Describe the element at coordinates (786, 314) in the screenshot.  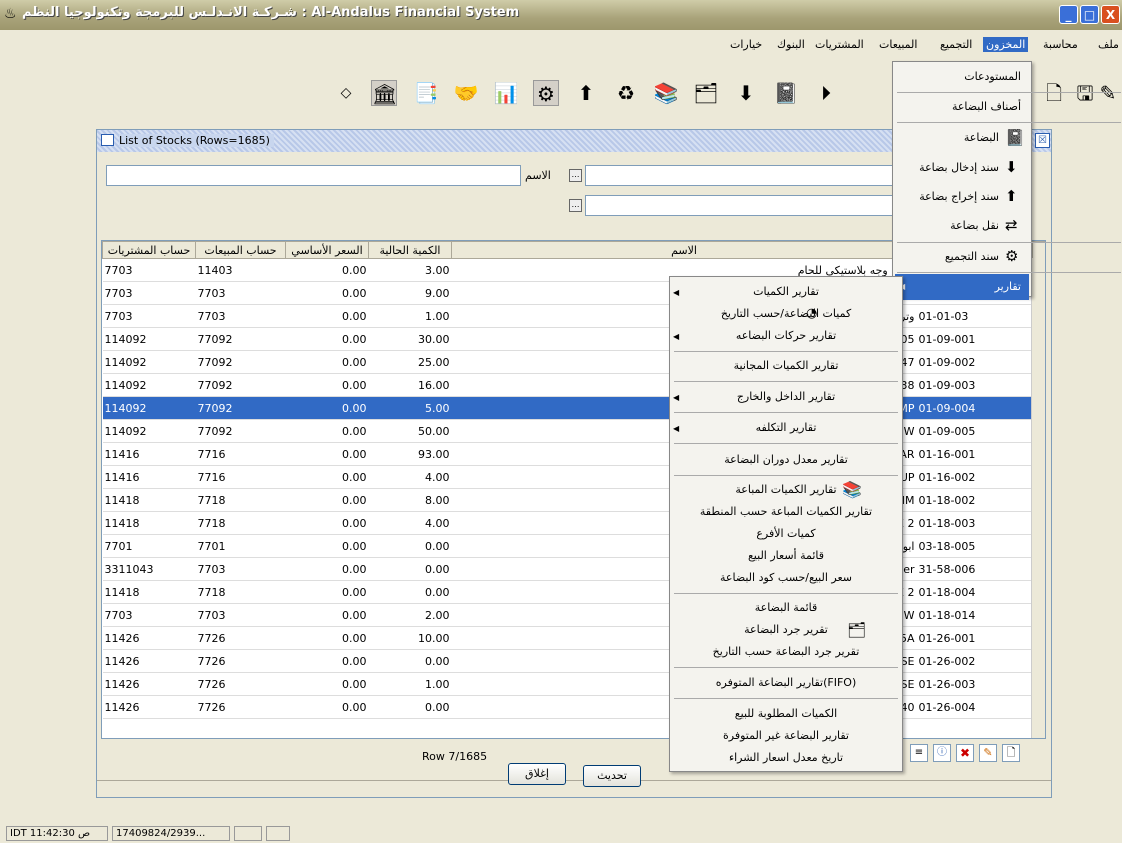
I see `menu-qty-by-date: كميات البضاعة/حسب التاريخ` at that location.